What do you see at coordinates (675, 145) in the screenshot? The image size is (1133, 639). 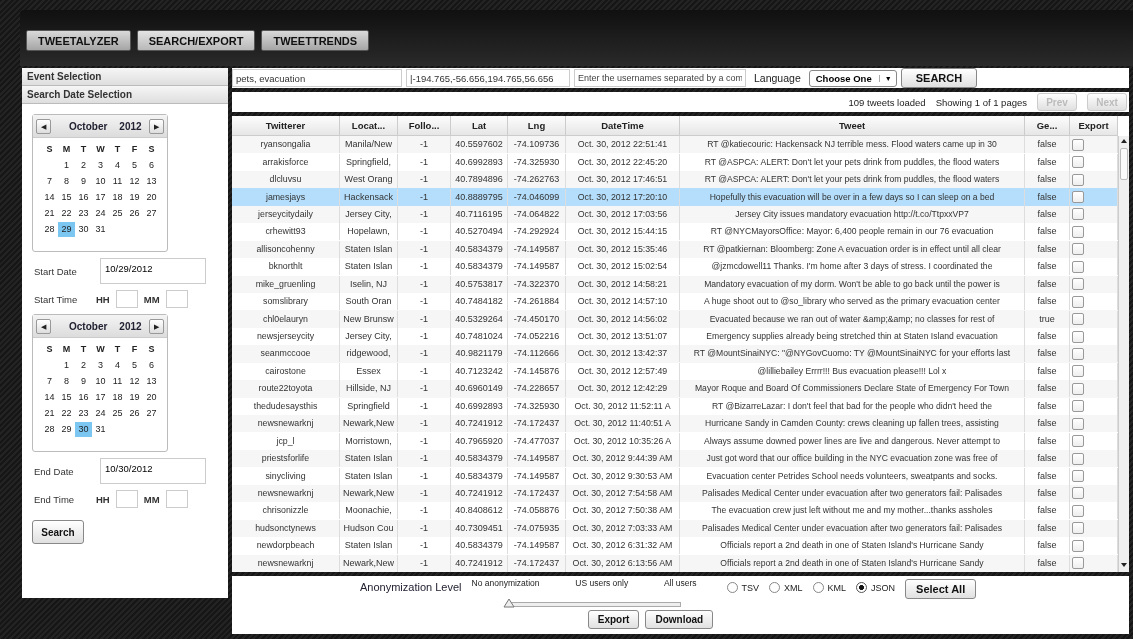 I see `table-row: ryansongalia Manila/New -1 40.5597602 -74.109736 Oct. 30, 2012 22:51:41 RT @katiecouric: Hackensack NJ terrible mess. Flood waters came up in 30 false` at bounding box center [675, 145].